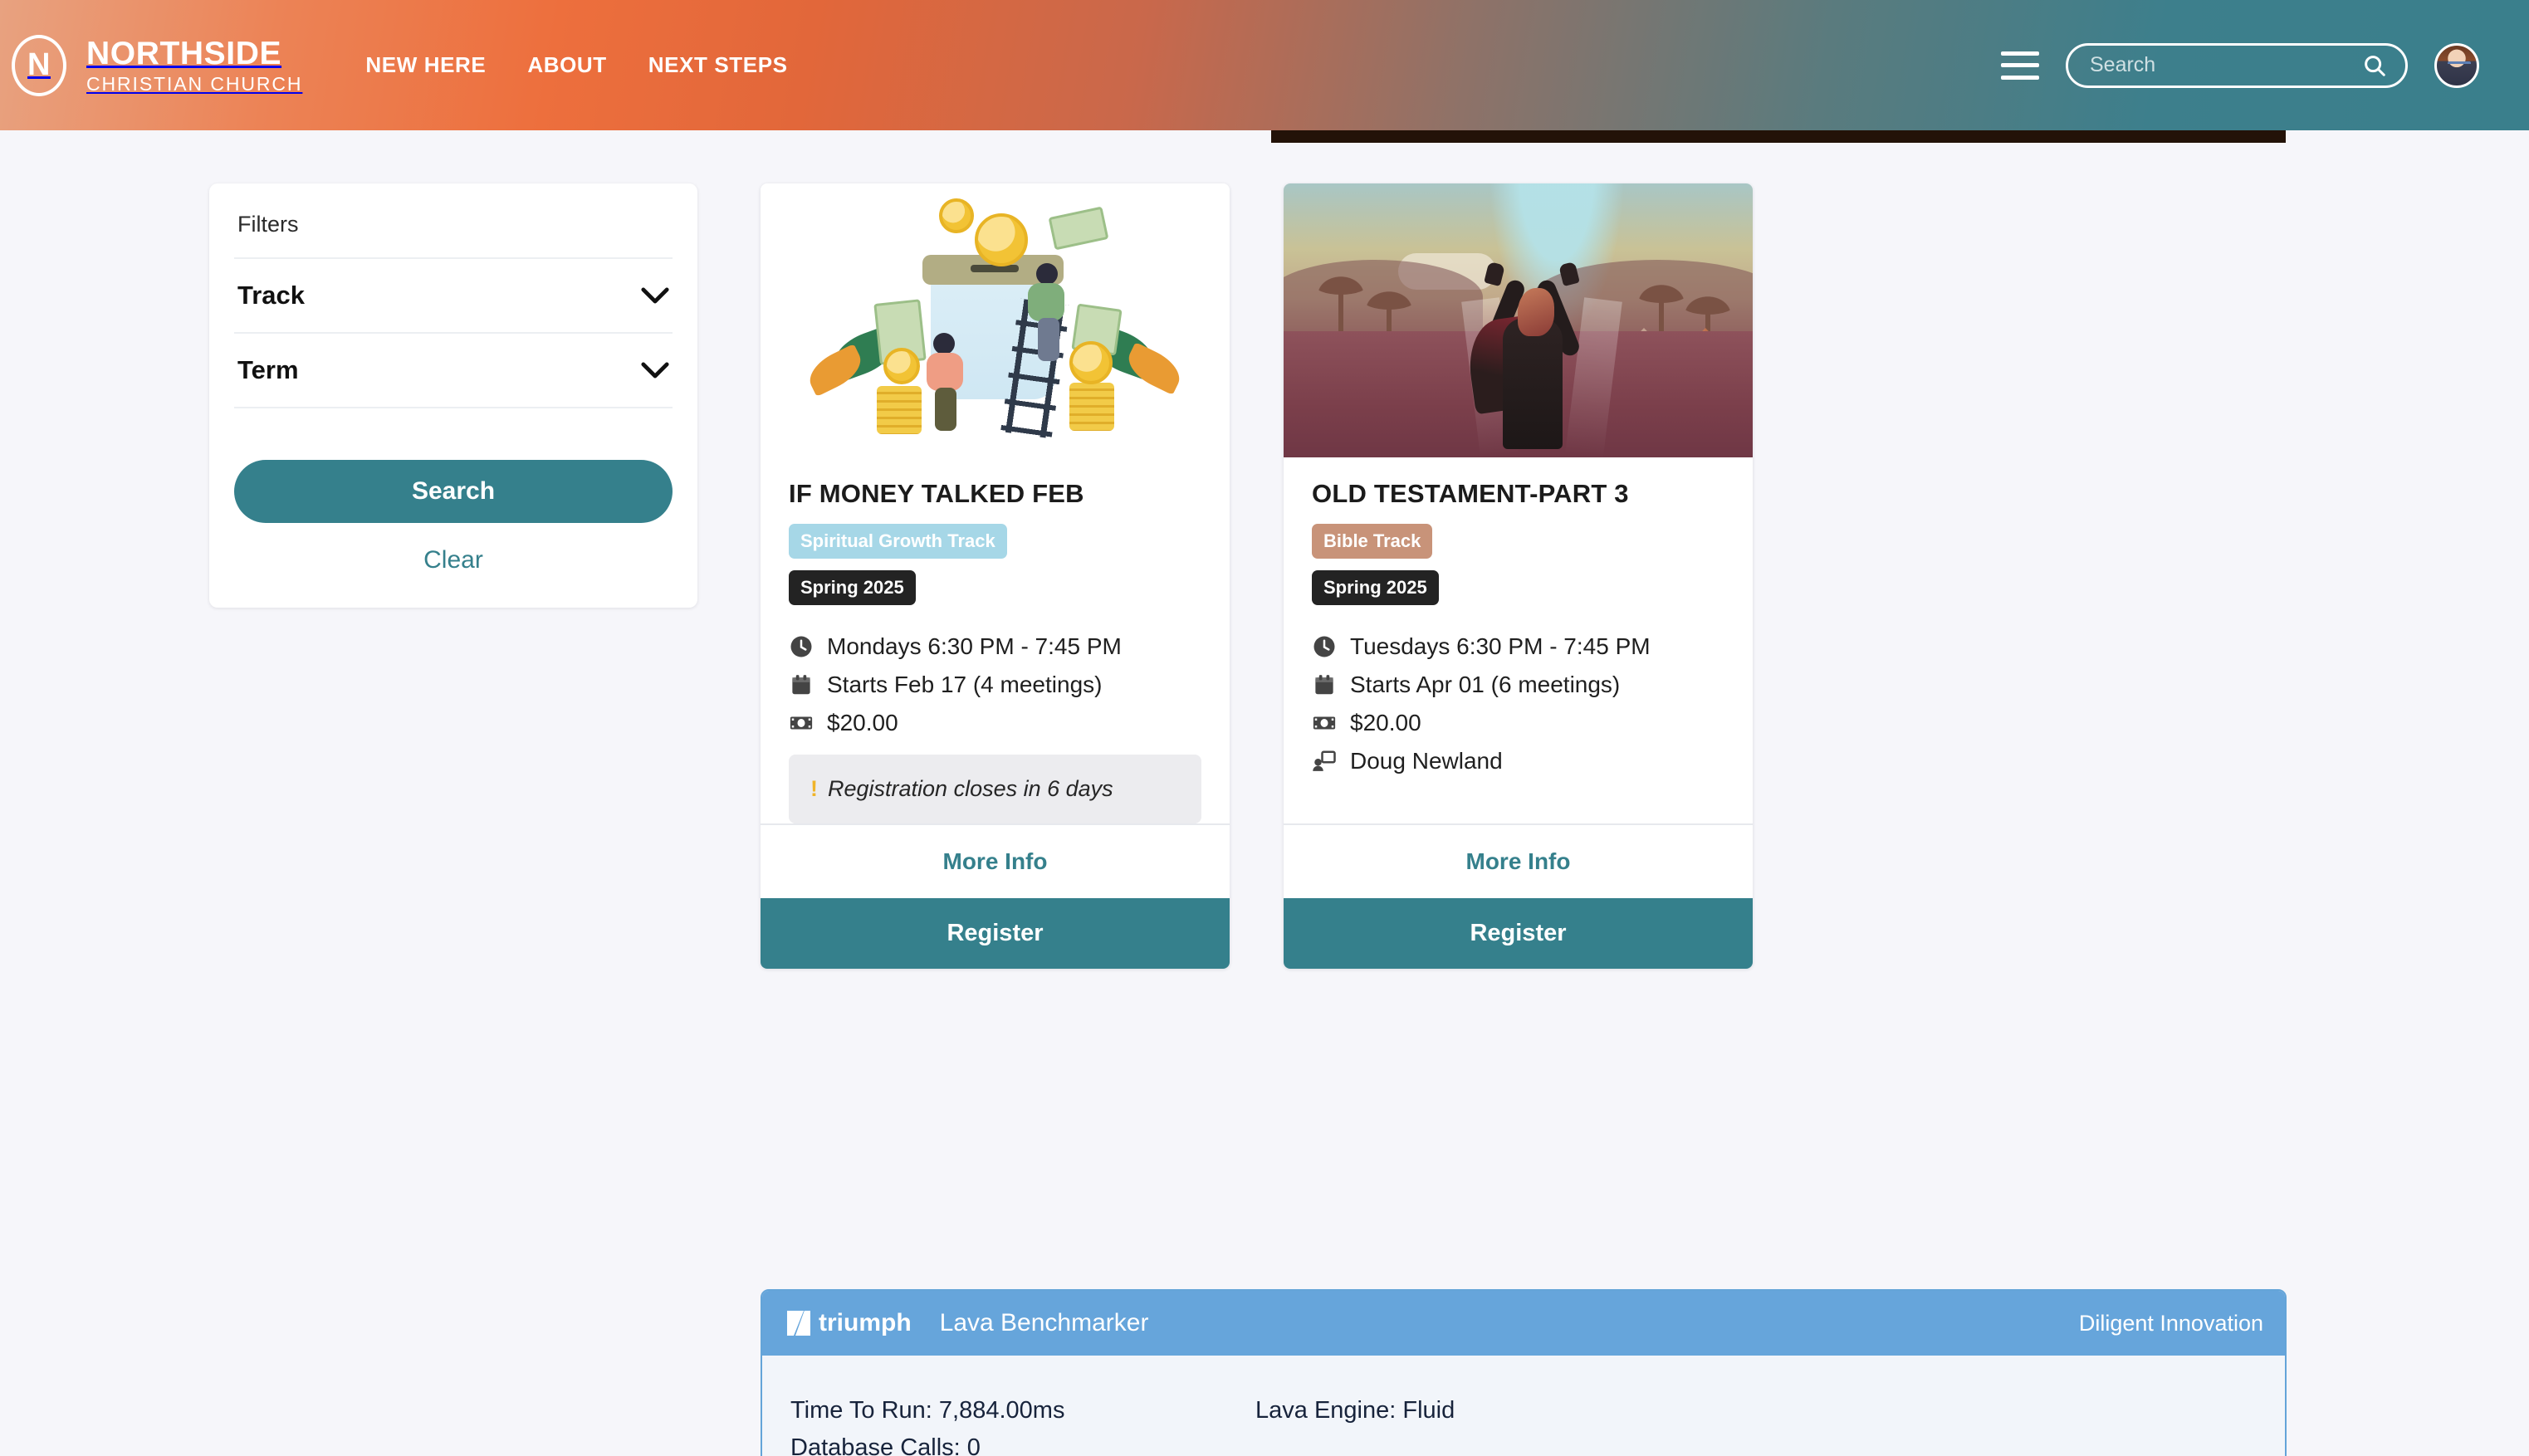 This screenshot has width=2529, height=1456. What do you see at coordinates (1426, 761) in the screenshot?
I see `course-leader-text: Doug Newland` at bounding box center [1426, 761].